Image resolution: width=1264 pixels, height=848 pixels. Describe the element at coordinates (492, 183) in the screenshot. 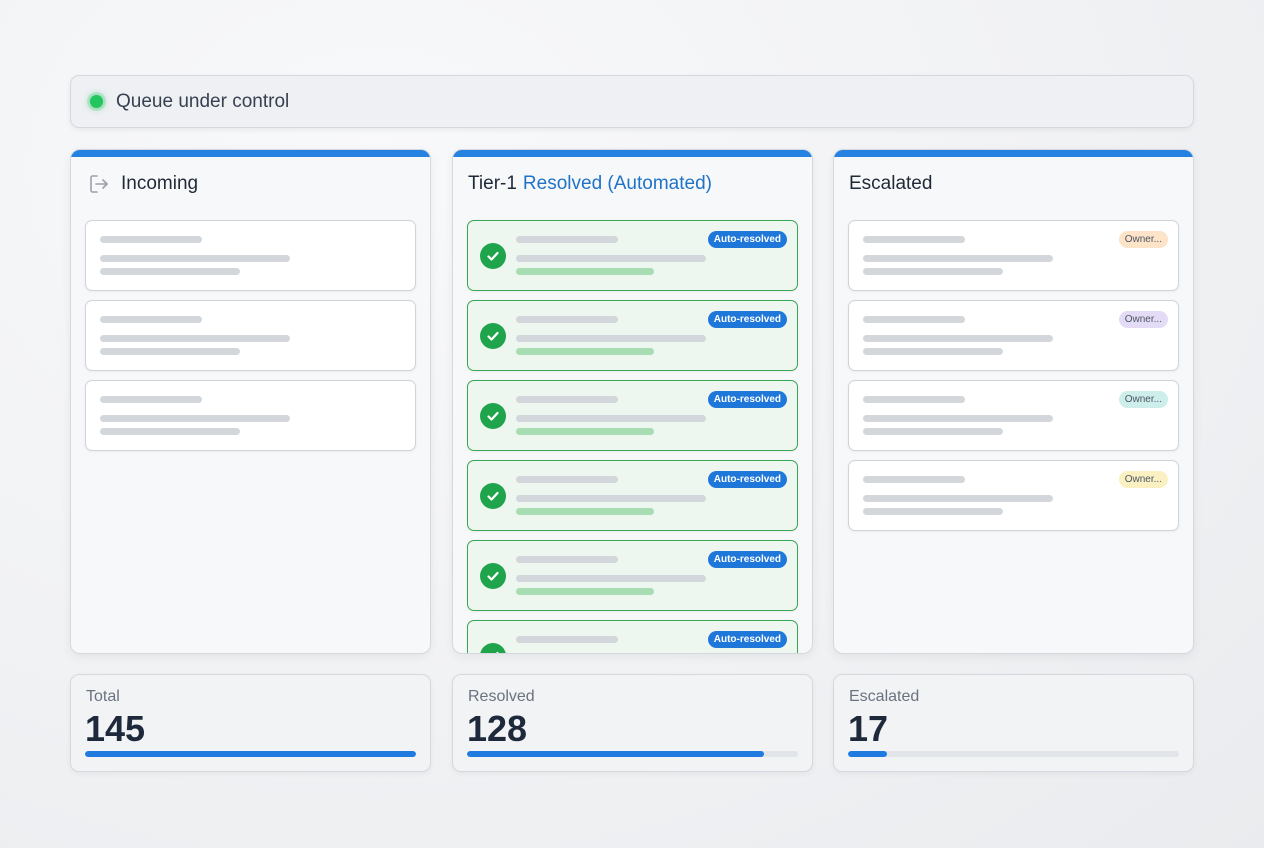

I see `resolved-title-prefix: Tier-1` at that location.